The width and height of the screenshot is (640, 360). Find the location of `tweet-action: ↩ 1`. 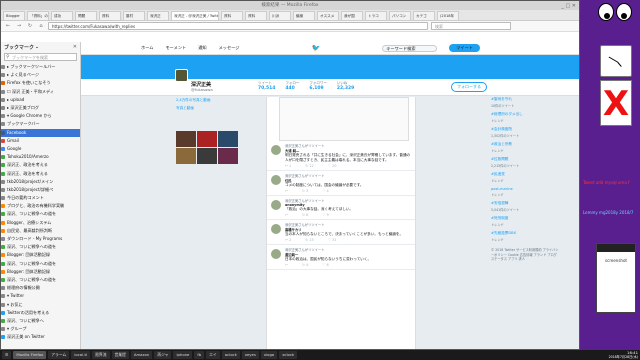

tweet-action: ↩ 1 is located at coordinates (288, 166).